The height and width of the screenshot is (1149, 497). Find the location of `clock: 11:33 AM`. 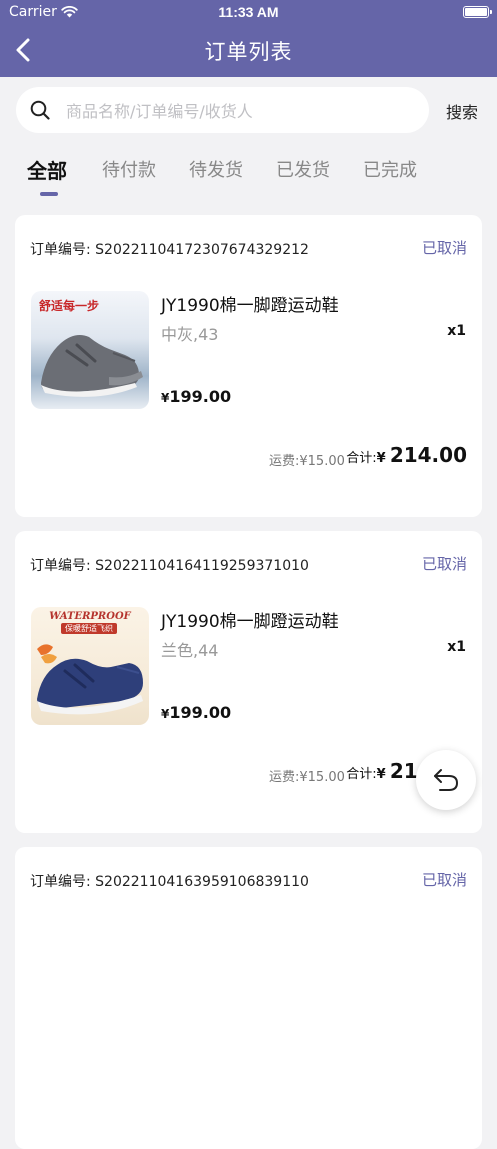

clock: 11:33 AM is located at coordinates (248, 12).